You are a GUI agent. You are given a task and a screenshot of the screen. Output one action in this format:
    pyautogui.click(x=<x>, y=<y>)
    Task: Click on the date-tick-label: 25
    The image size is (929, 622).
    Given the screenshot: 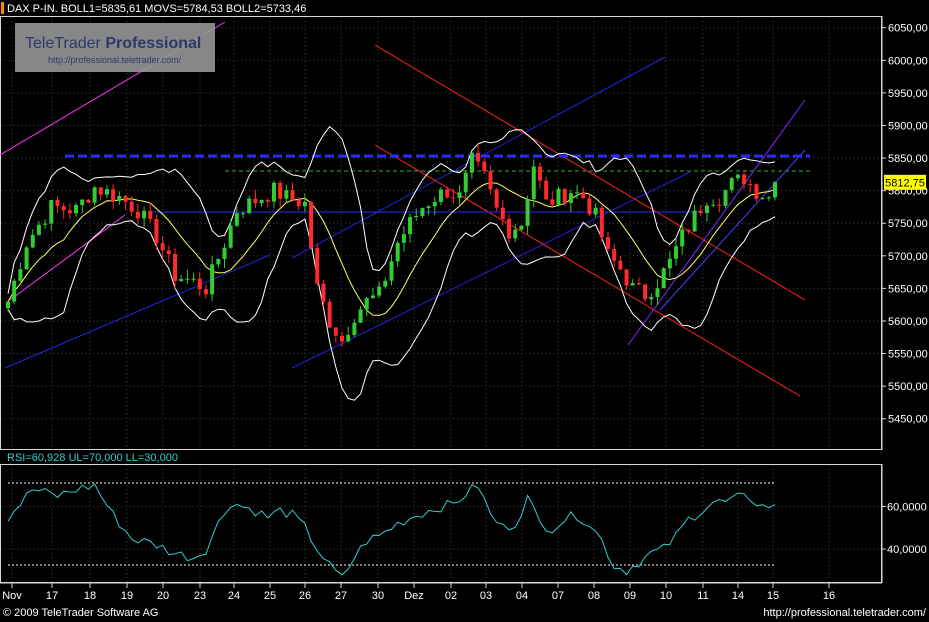 What is the action you would take?
    pyautogui.click(x=270, y=596)
    